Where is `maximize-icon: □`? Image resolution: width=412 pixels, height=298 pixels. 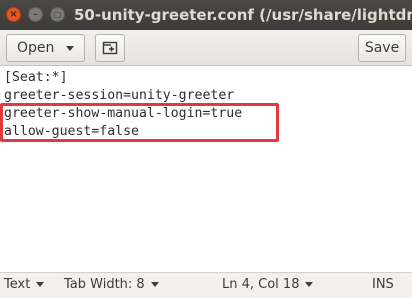 maximize-icon: □ is located at coordinates (57, 14).